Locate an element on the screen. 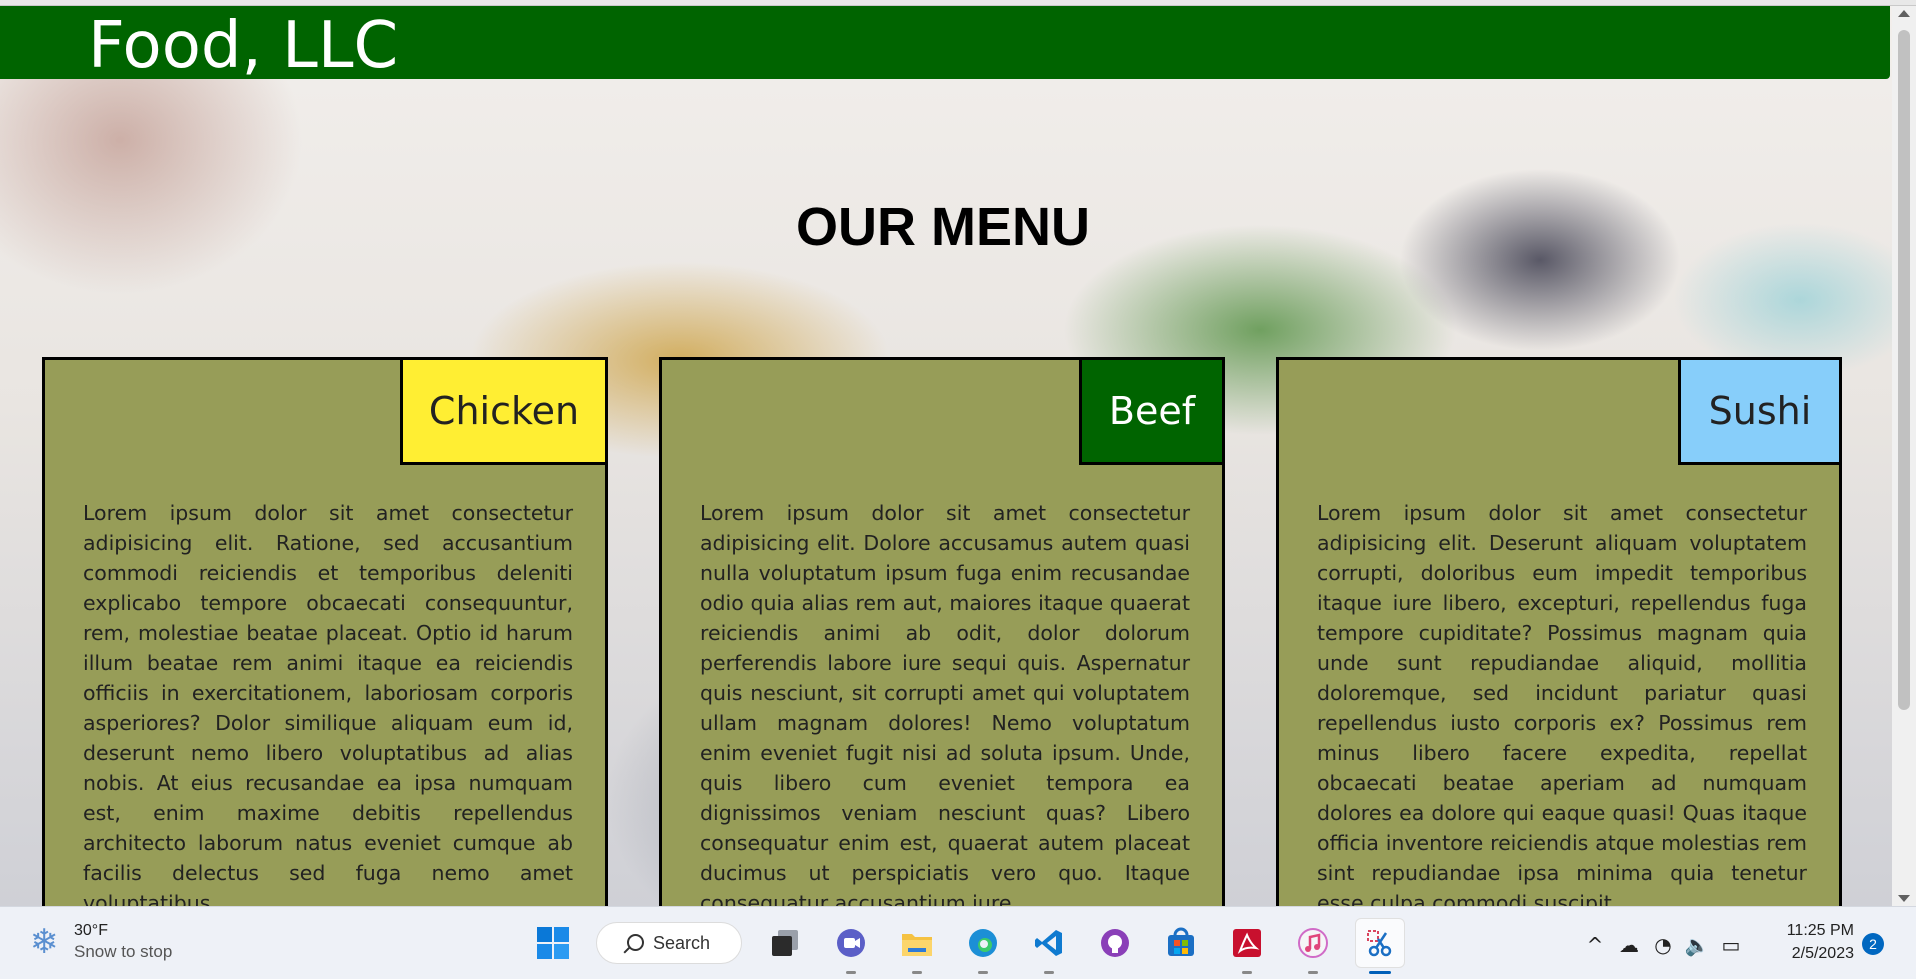 Image resolution: width=1916 pixels, height=979 pixels. scroll-thumb is located at coordinates (1904, 370).